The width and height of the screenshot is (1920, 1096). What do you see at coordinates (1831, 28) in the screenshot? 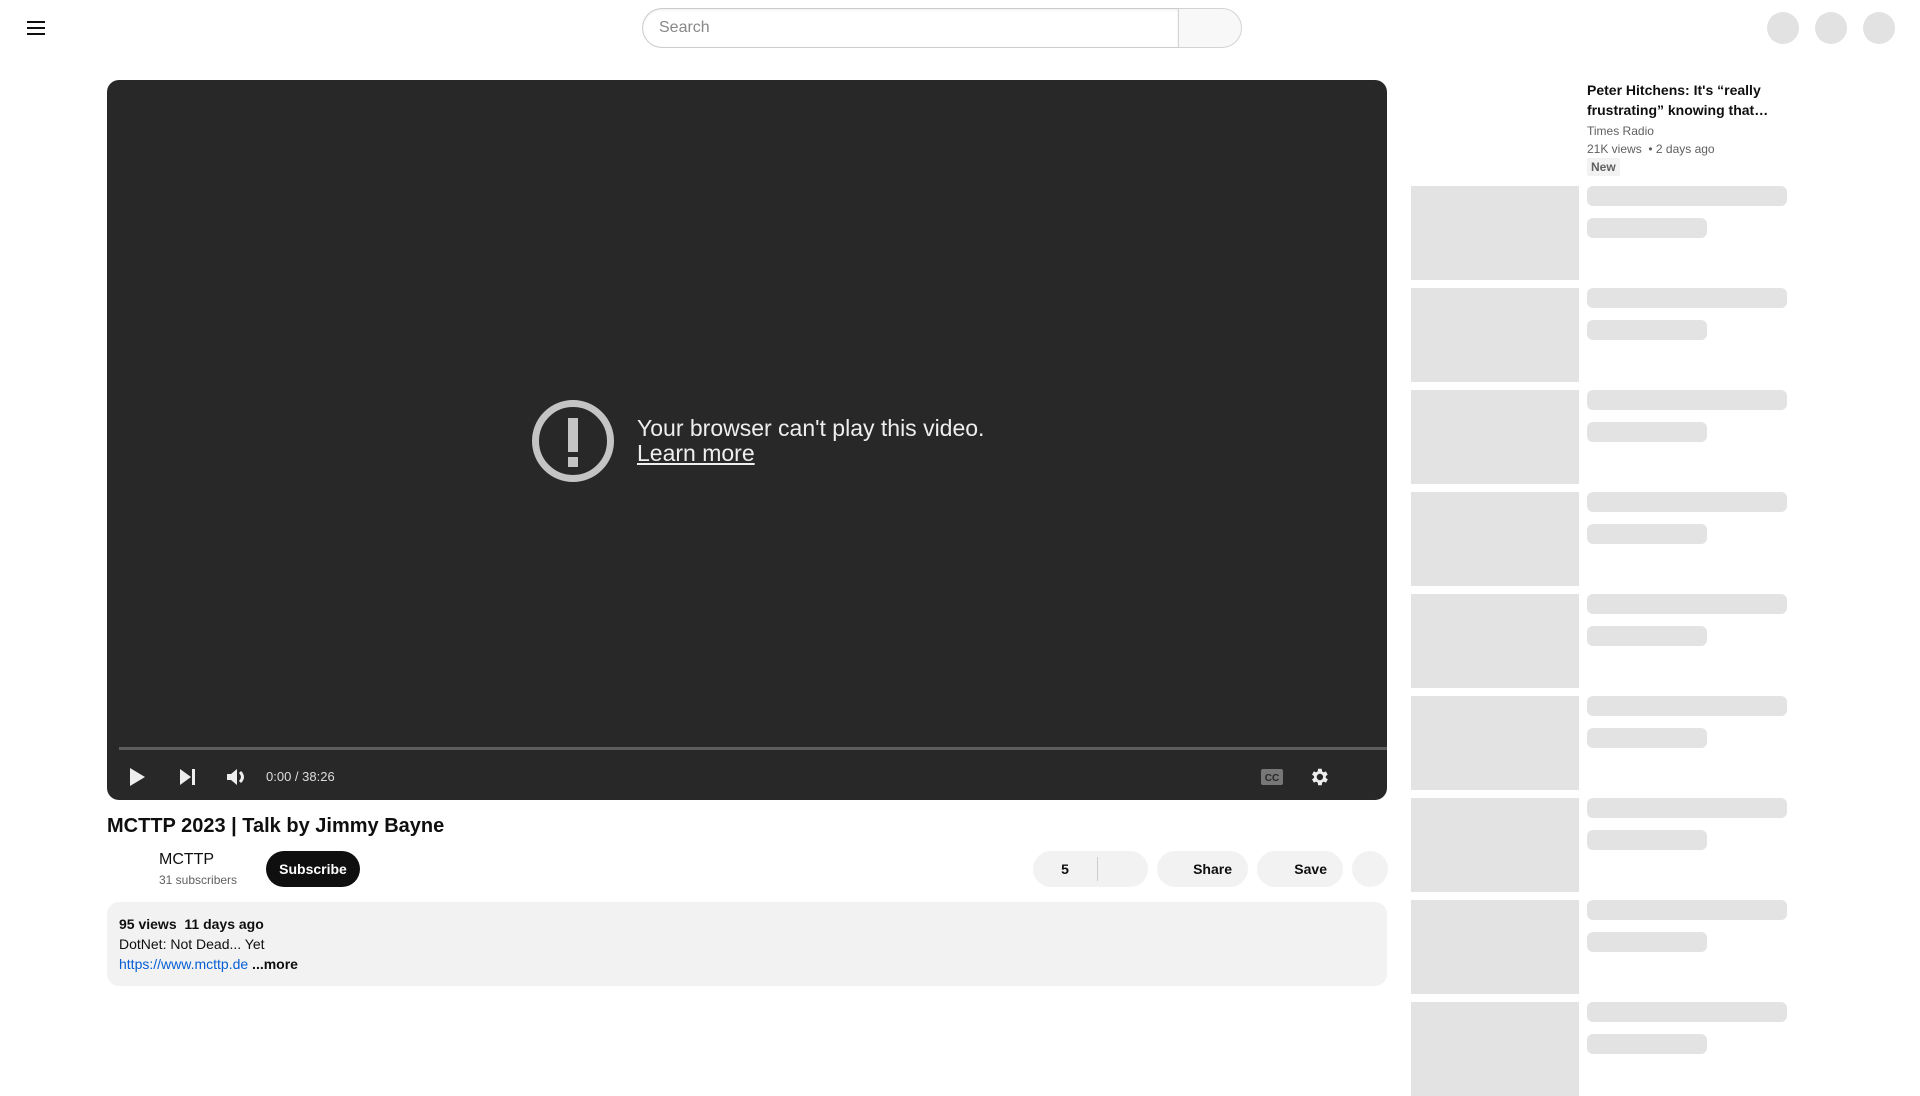
I see `notifications-icon` at bounding box center [1831, 28].